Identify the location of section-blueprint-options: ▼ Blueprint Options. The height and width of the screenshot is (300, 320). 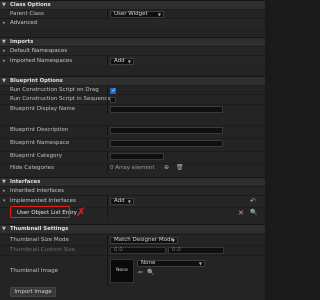
(132, 80).